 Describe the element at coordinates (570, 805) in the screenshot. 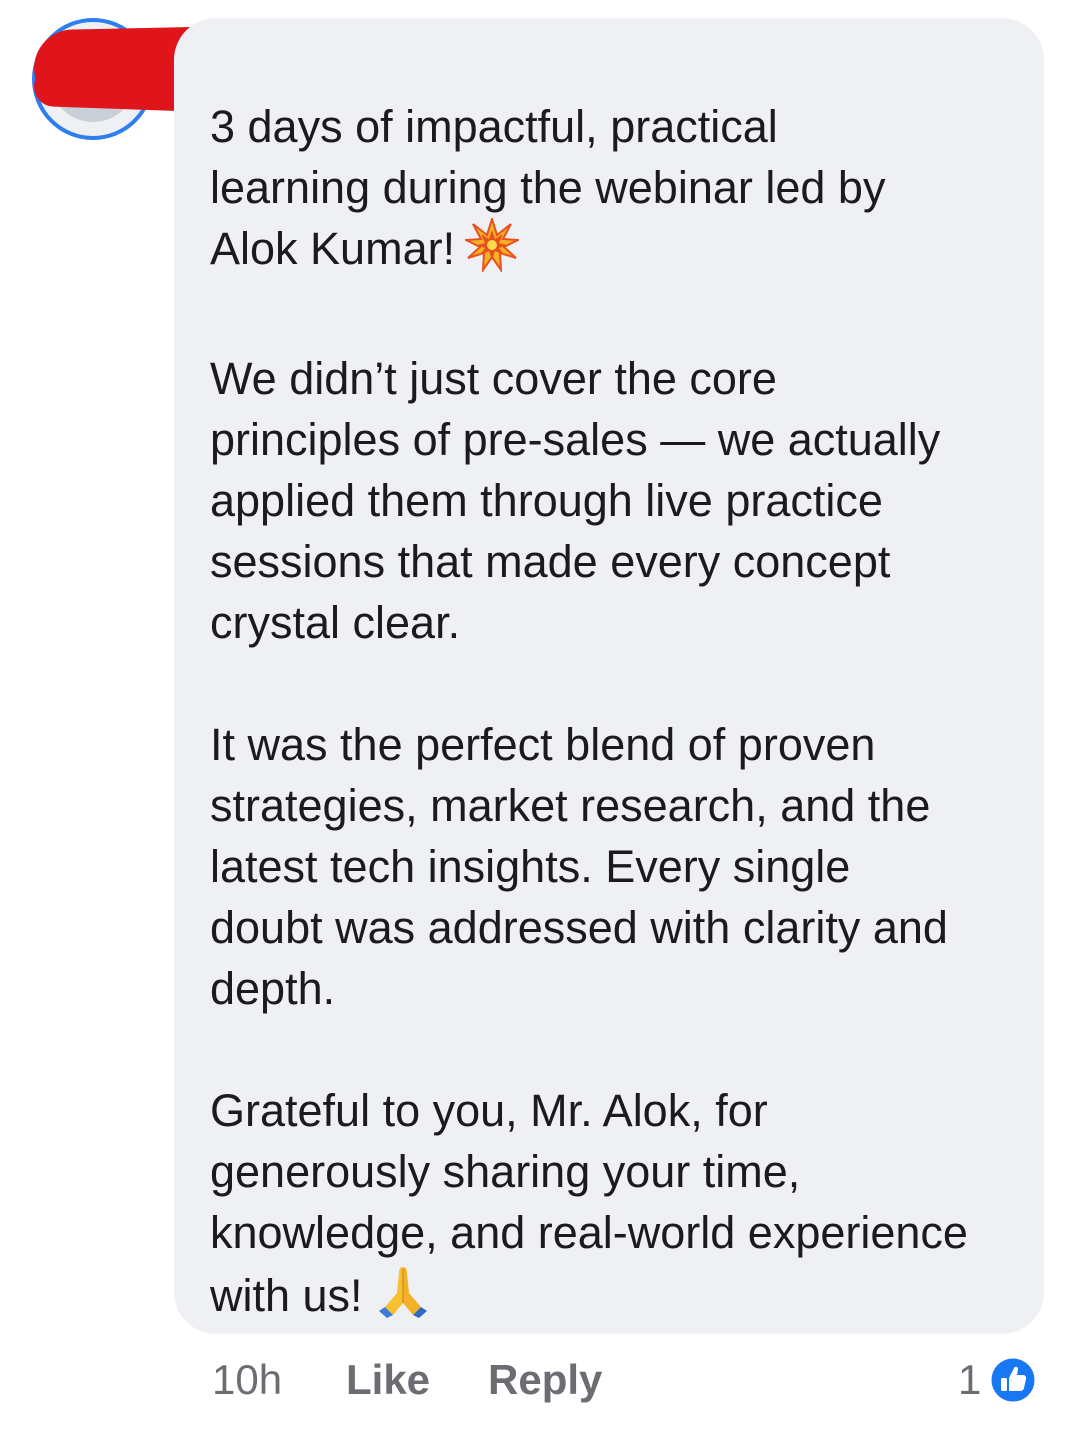

I see `comment-line: strategies, market research, and the` at that location.